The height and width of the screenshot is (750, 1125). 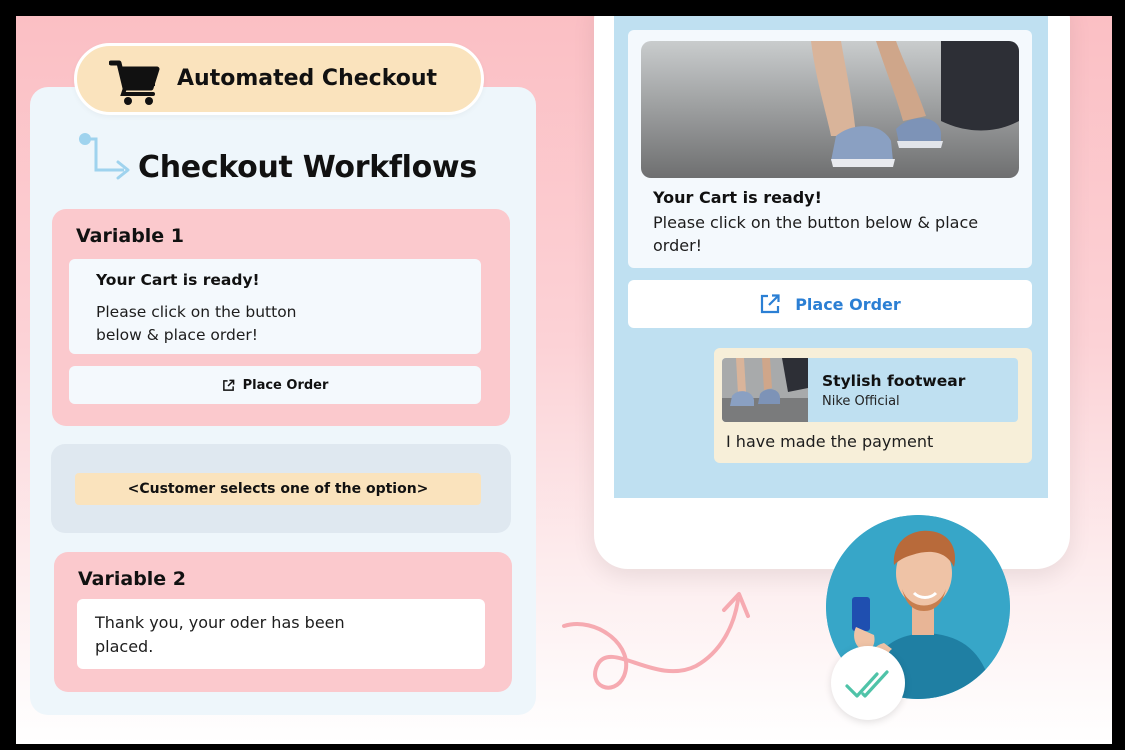 I want to click on quoted-title: Stylish footwear, so click(x=894, y=381).